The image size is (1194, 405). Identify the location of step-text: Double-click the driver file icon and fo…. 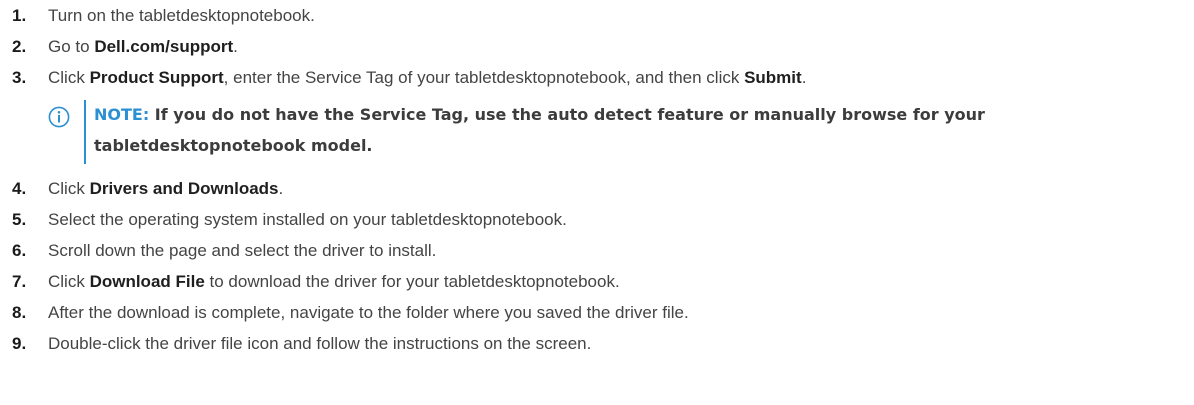
(320, 343).